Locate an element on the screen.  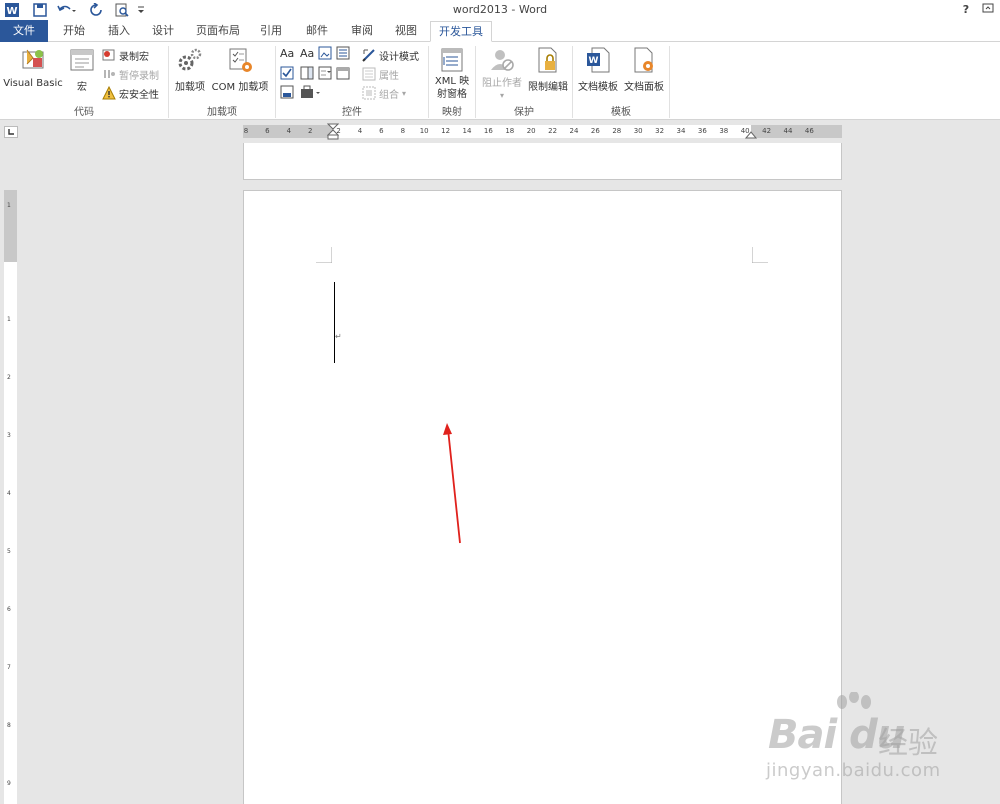
macro-security-button: 宏安全性 is located at coordinates (130, 93).